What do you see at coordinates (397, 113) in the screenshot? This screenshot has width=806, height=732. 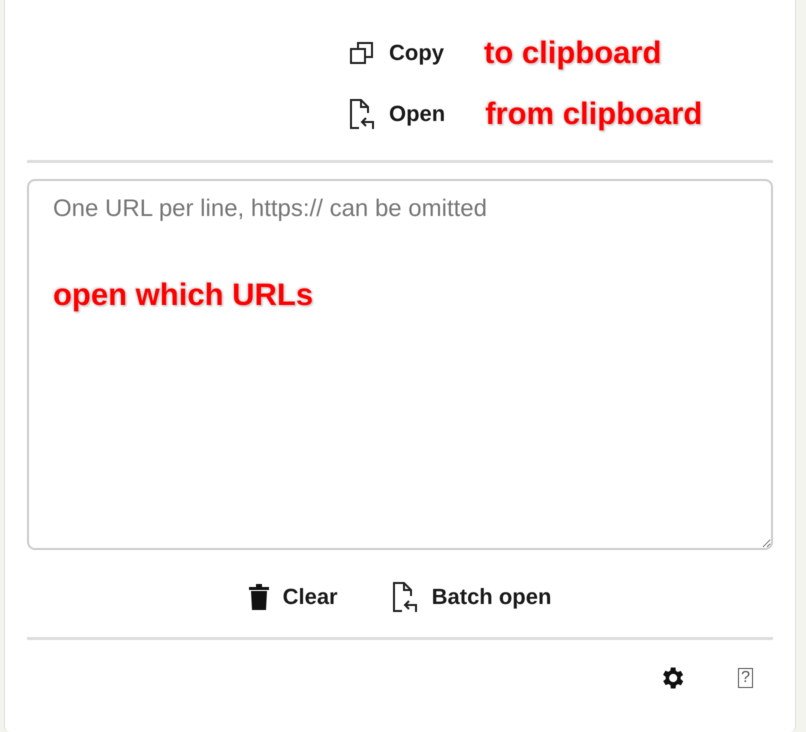 I see `open-button: Open` at bounding box center [397, 113].